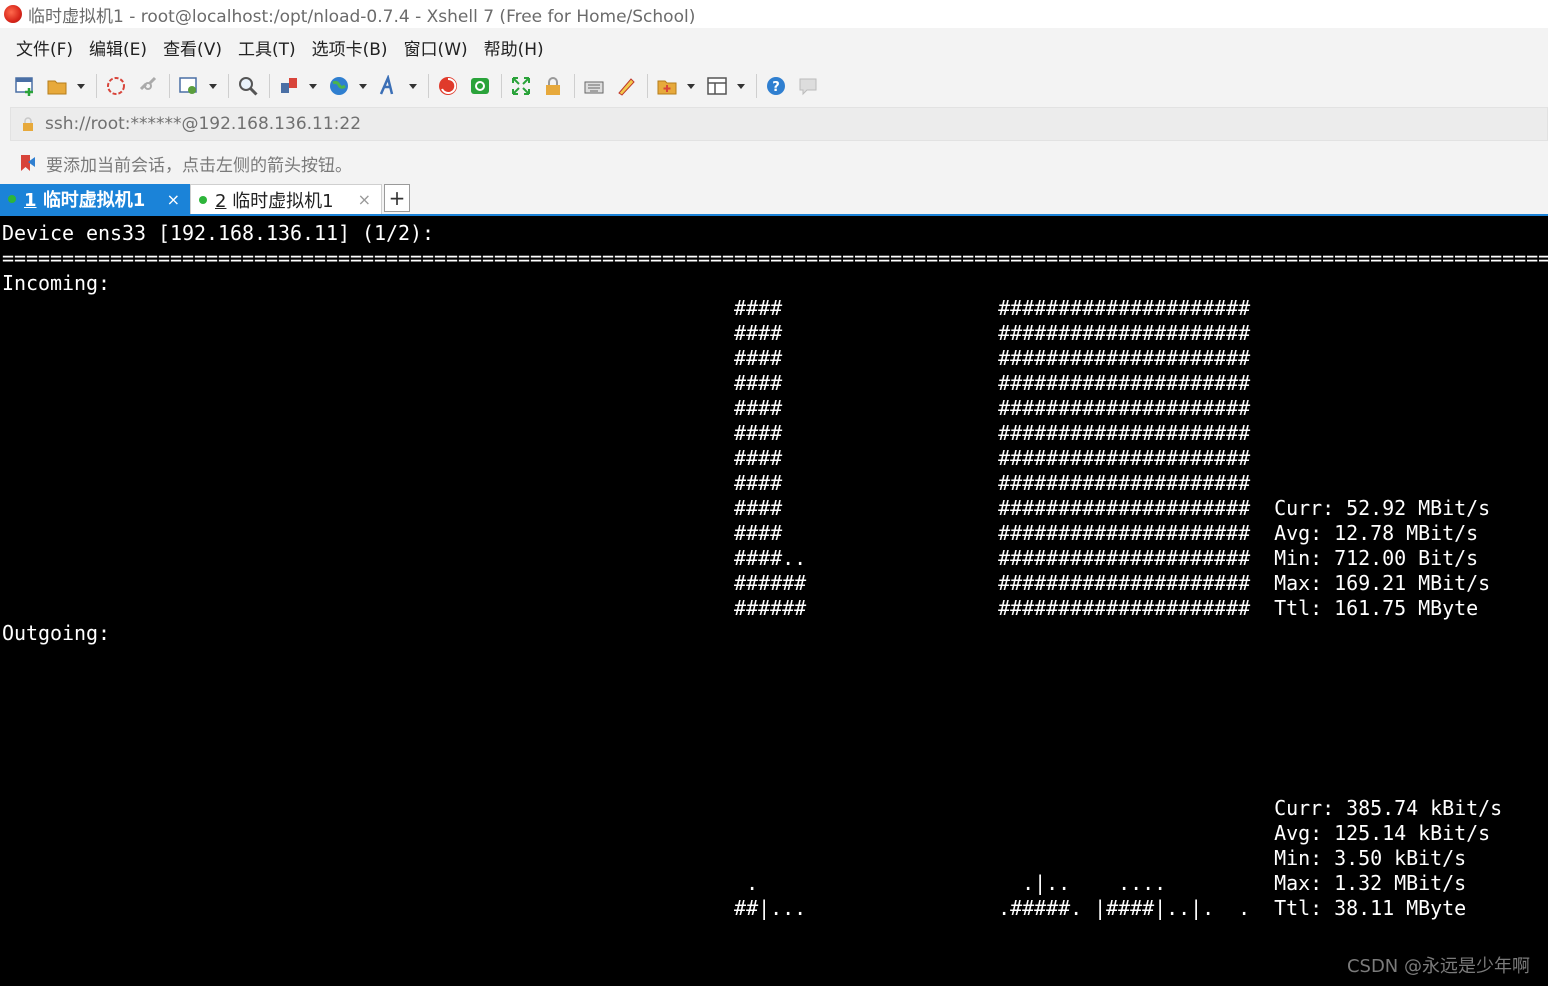 This screenshot has height=986, width=1548. I want to click on chat-icon, so click(808, 86).